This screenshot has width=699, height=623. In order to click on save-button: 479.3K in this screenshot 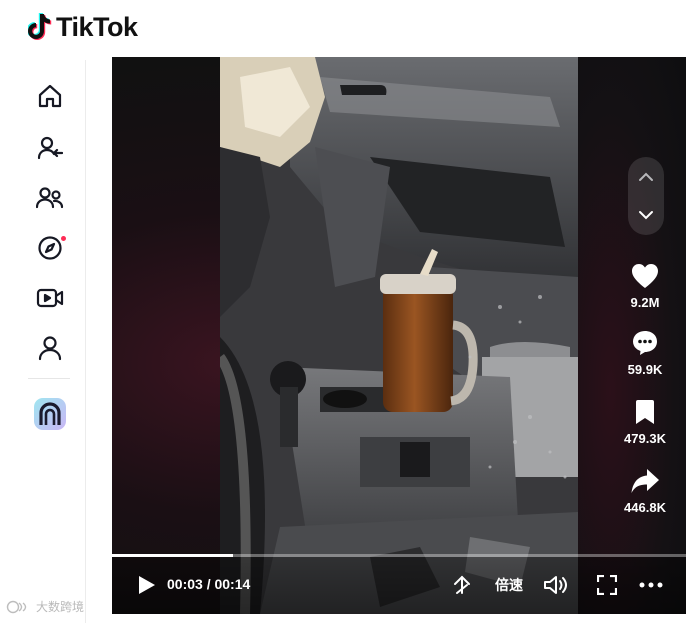, I will do `click(645, 421)`.